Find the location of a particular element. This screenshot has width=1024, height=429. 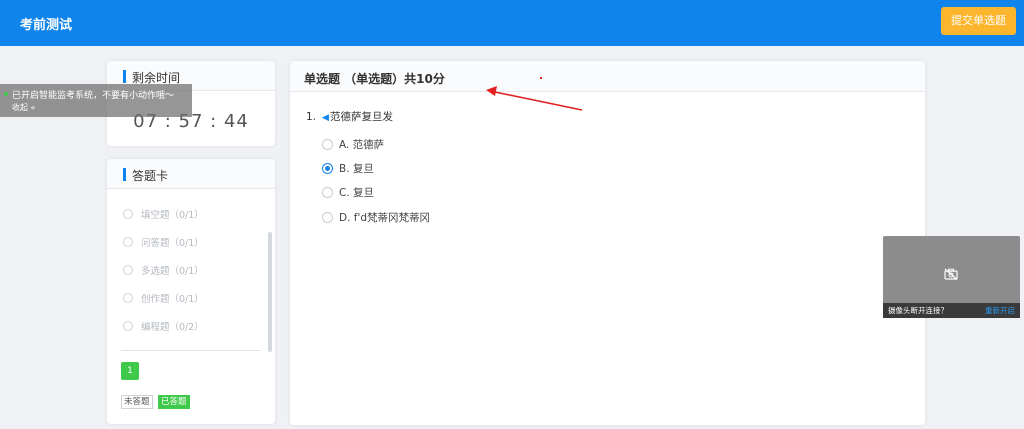

card-divider is located at coordinates (191, 350).